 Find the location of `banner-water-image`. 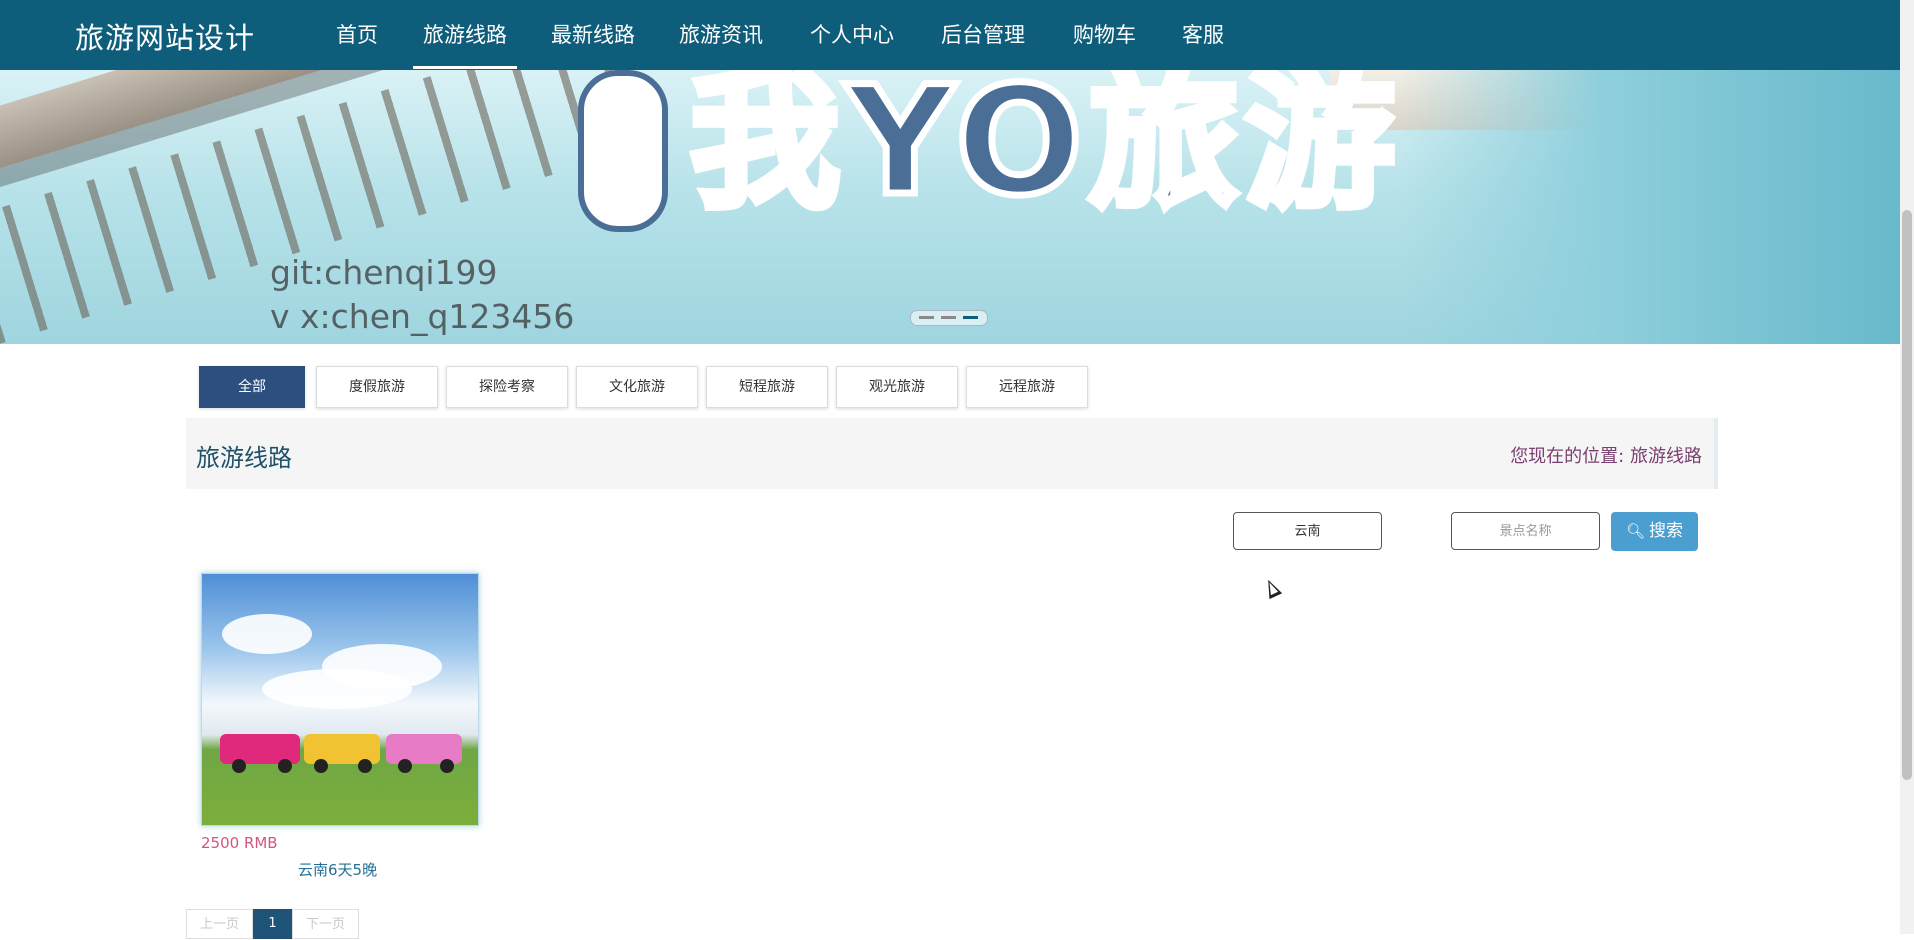

banner-water-image is located at coordinates (1650, 207).